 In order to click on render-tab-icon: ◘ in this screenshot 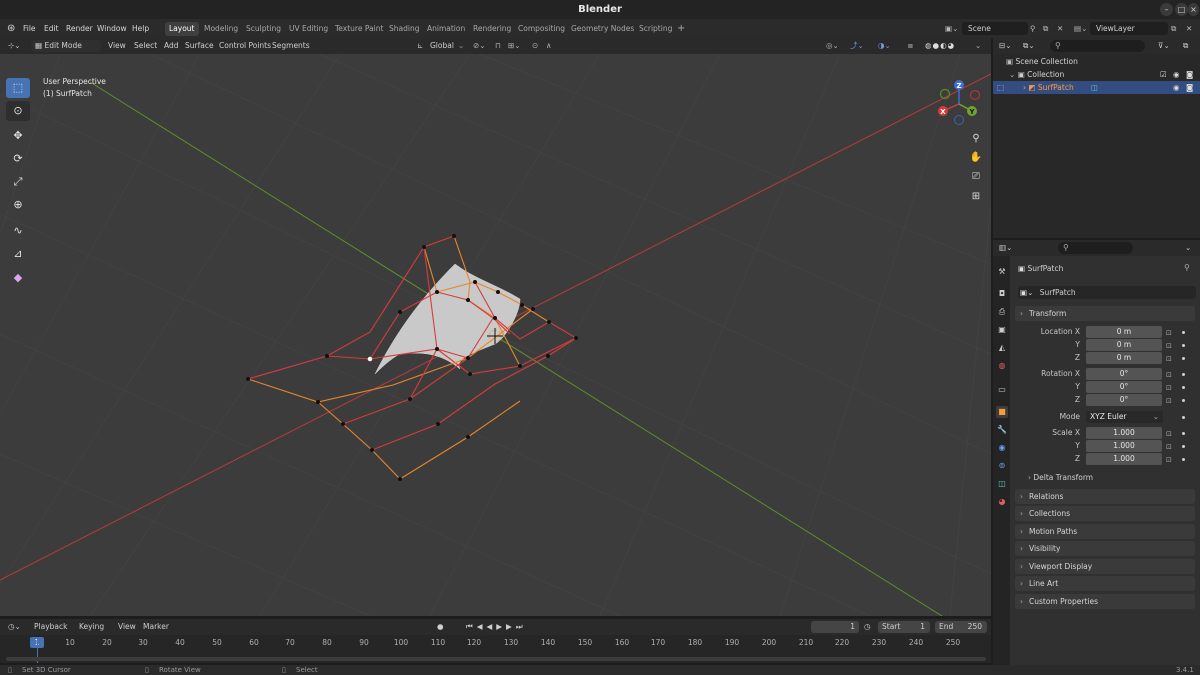, I will do `click(1002, 294)`.